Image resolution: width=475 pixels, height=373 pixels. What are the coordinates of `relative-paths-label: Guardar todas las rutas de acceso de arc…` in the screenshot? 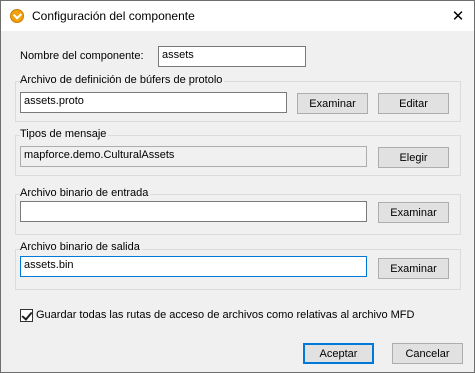 It's located at (225, 315).